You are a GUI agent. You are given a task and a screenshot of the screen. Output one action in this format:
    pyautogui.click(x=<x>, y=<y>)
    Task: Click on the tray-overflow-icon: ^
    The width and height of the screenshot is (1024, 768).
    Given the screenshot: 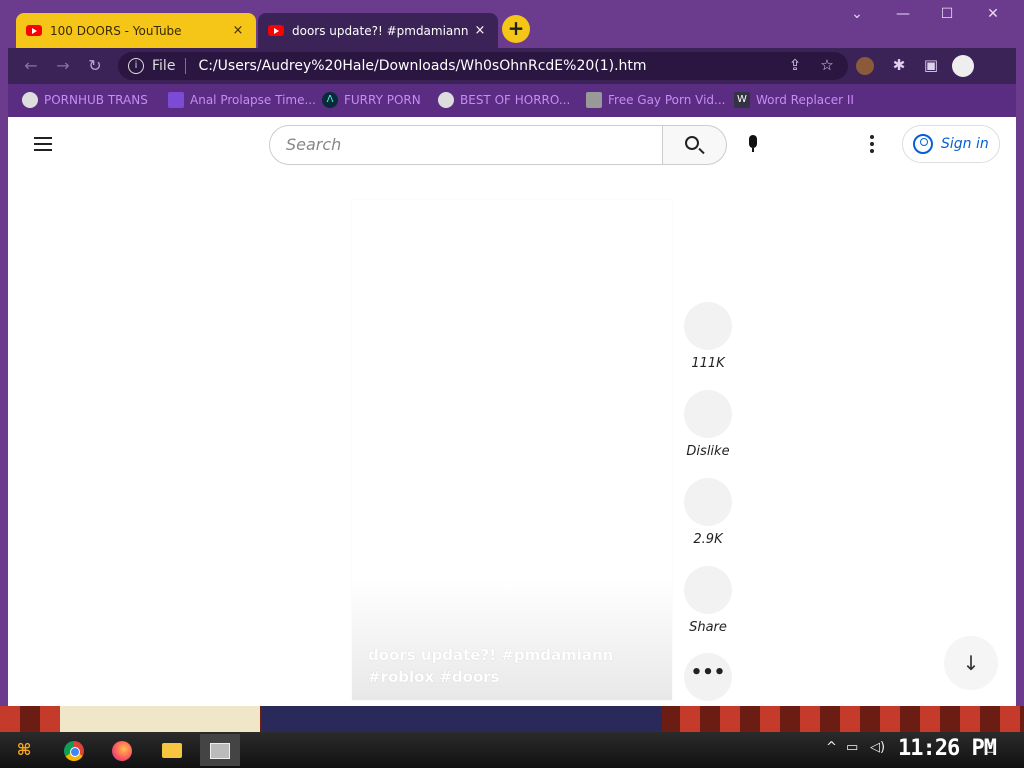 What is the action you would take?
    pyautogui.click(x=831, y=747)
    